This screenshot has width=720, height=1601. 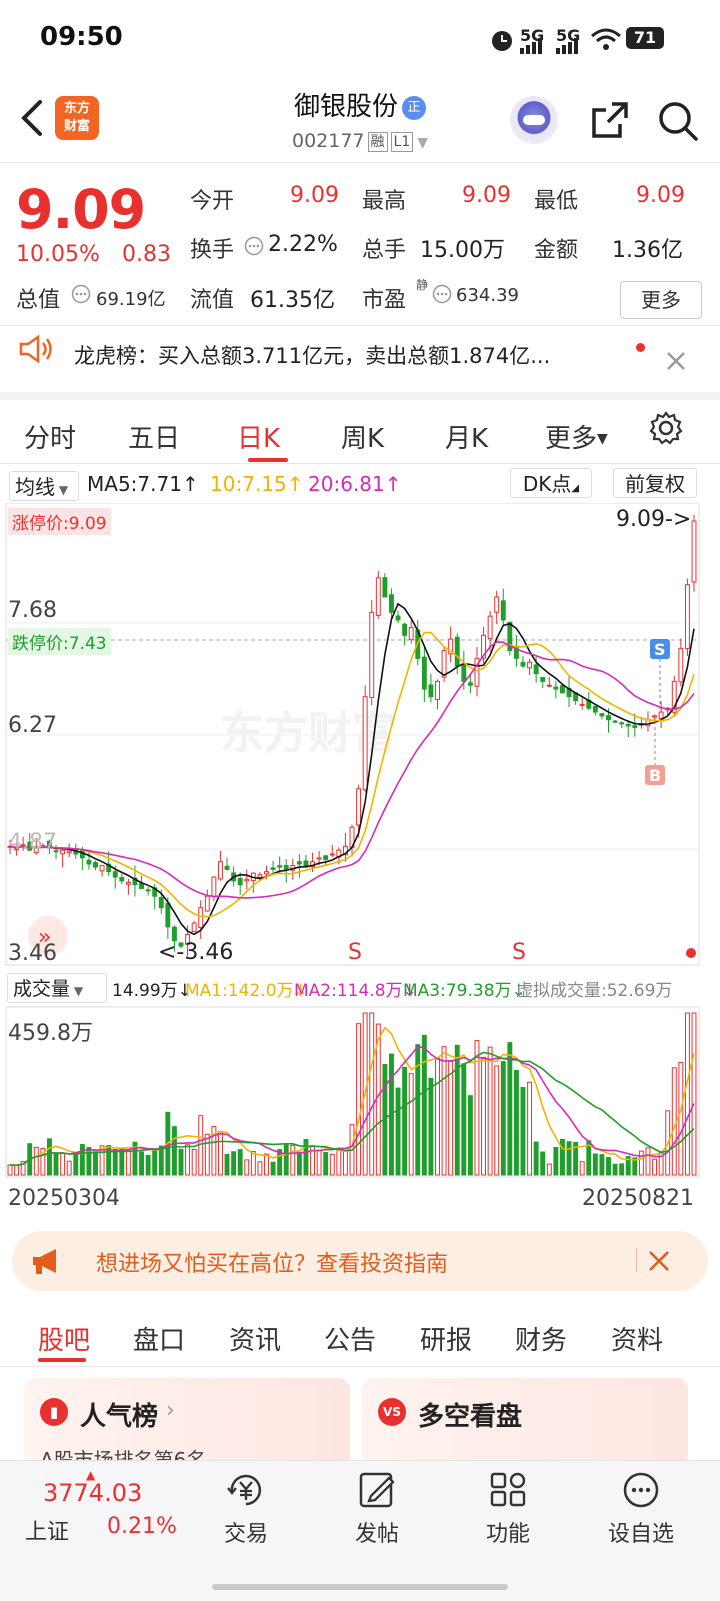 I want to click on nav-functions: 功能, so click(x=508, y=1509).